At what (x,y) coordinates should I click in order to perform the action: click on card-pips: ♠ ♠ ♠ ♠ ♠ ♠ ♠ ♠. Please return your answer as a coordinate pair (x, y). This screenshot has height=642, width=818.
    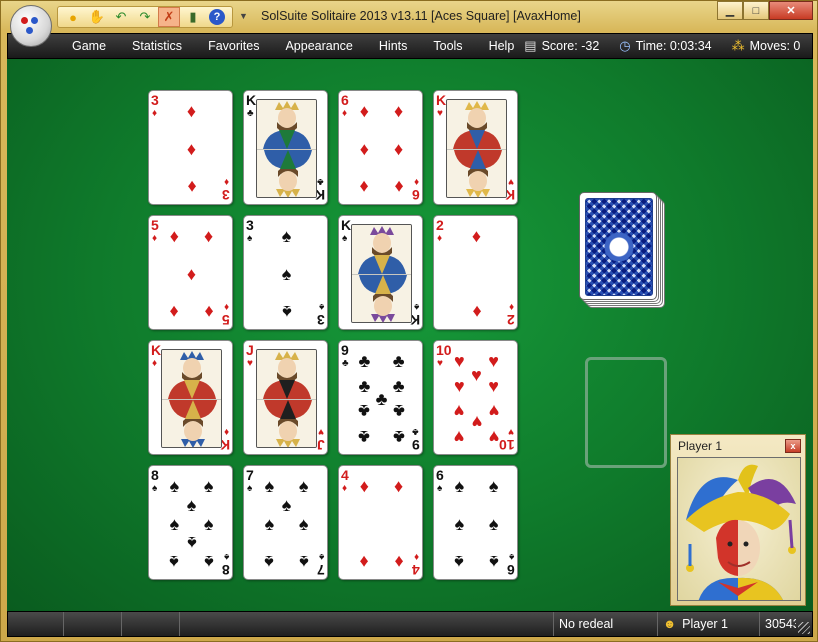
    Looking at the image, I should click on (191, 523).